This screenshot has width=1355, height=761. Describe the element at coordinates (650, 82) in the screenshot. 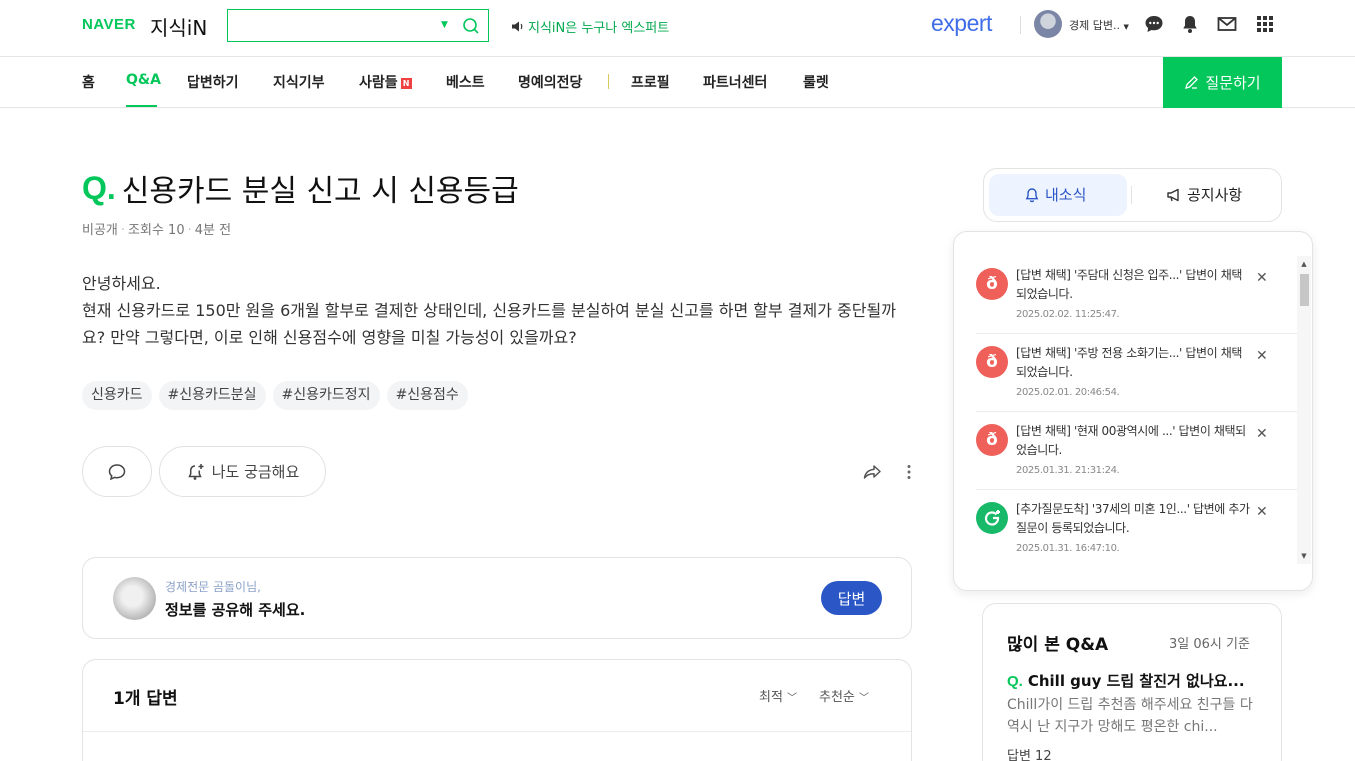

I see `nav-profile: 프로필` at that location.